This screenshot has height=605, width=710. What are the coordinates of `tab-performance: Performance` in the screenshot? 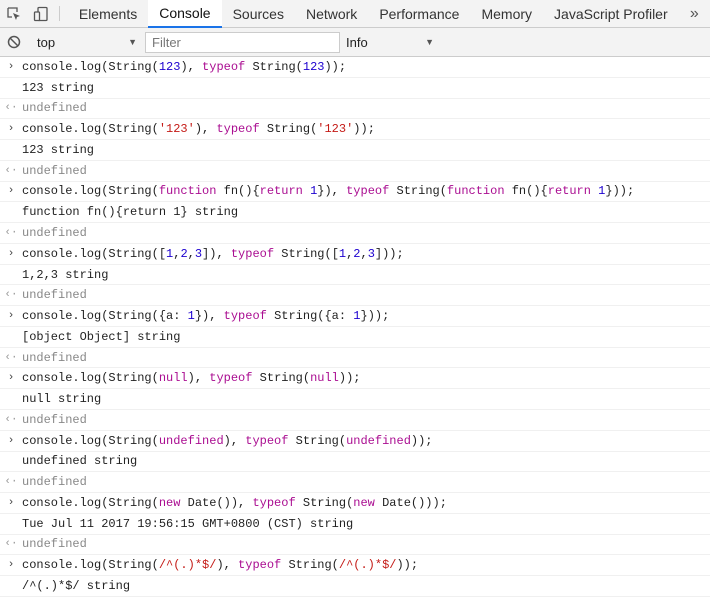 It's located at (419, 13).